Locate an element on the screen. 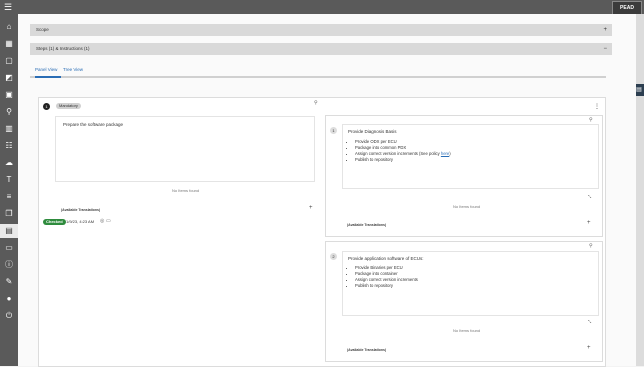 This screenshot has width=644, height=367. calendar-icon: ▣ is located at coordinates (9, 95).